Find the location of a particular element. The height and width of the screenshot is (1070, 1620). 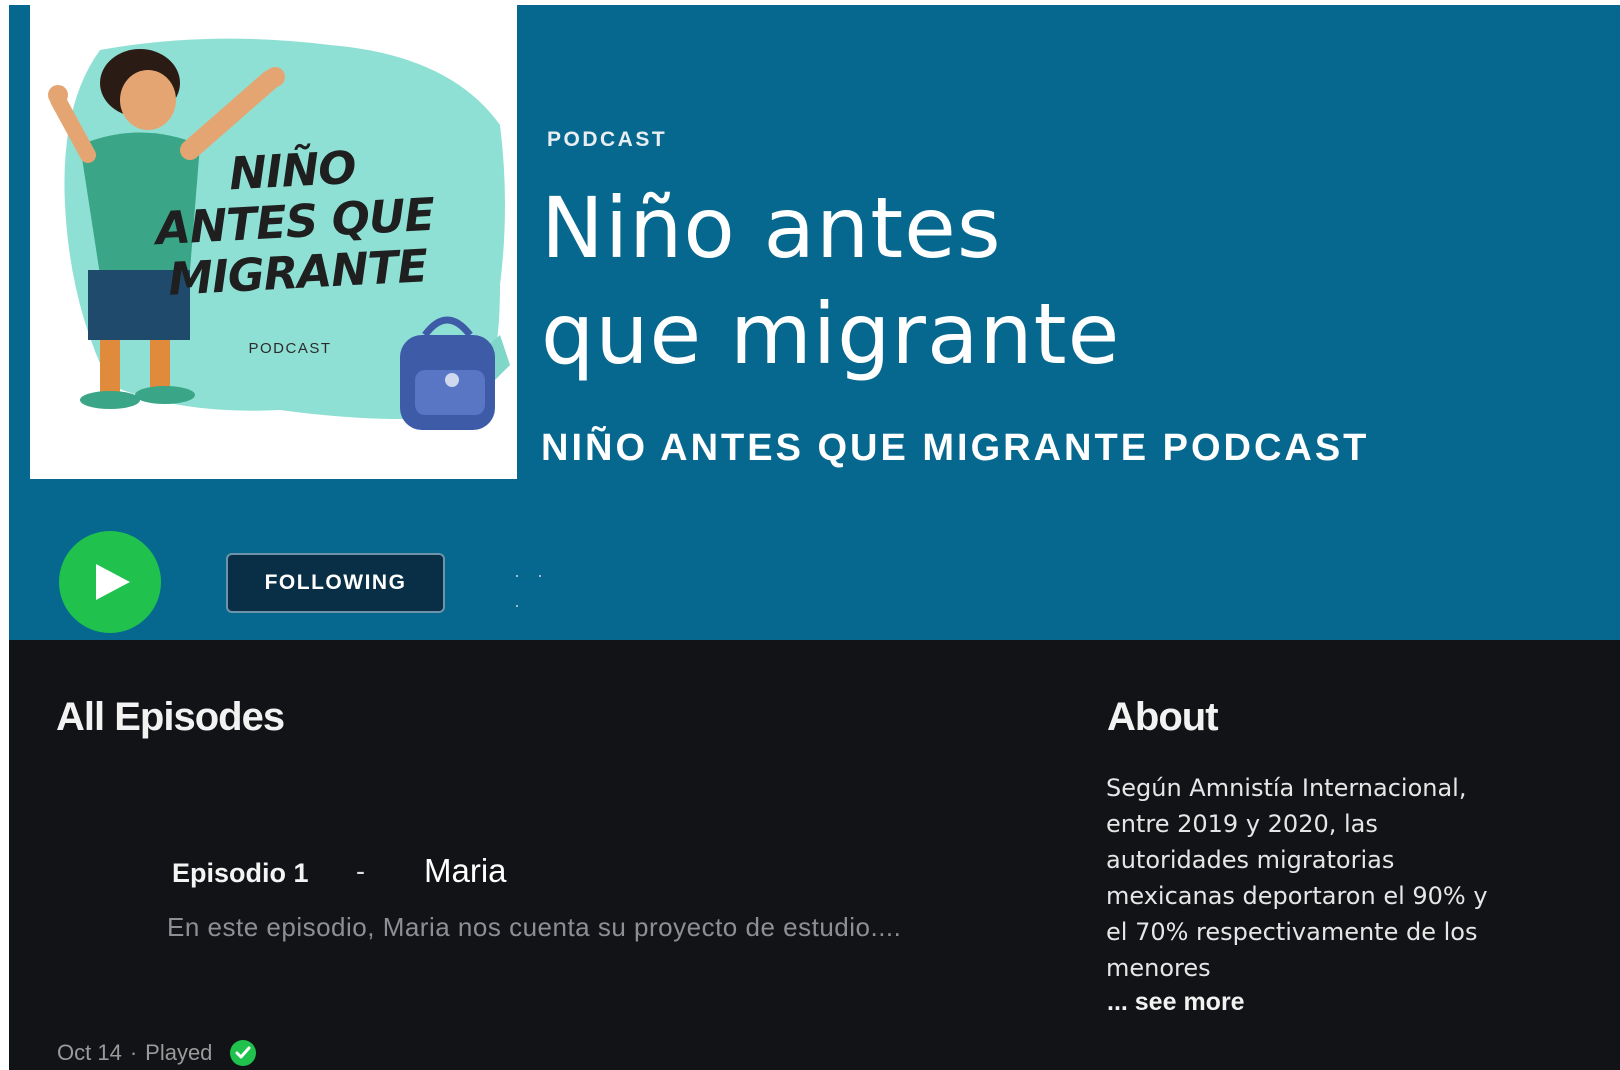

episode-meta: Oct 14 · Played is located at coordinates (157, 1053).